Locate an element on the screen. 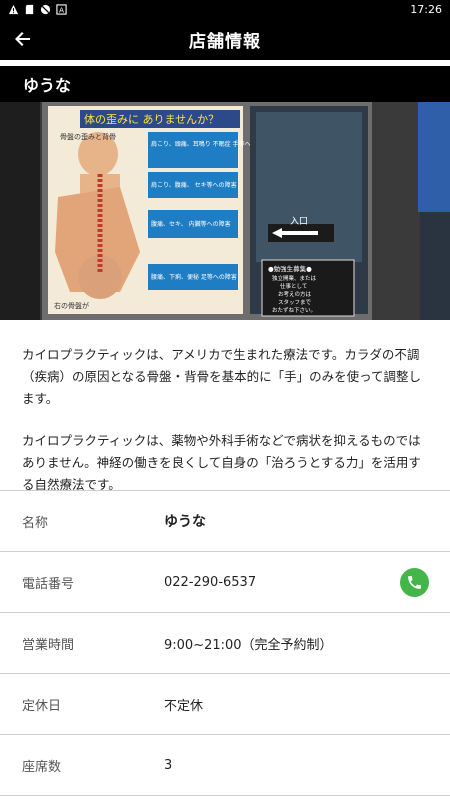 Image resolution: width=450 pixels, height=800 pixels. info-row-phone: 電話番号 022-290-6537 is located at coordinates (225, 582).